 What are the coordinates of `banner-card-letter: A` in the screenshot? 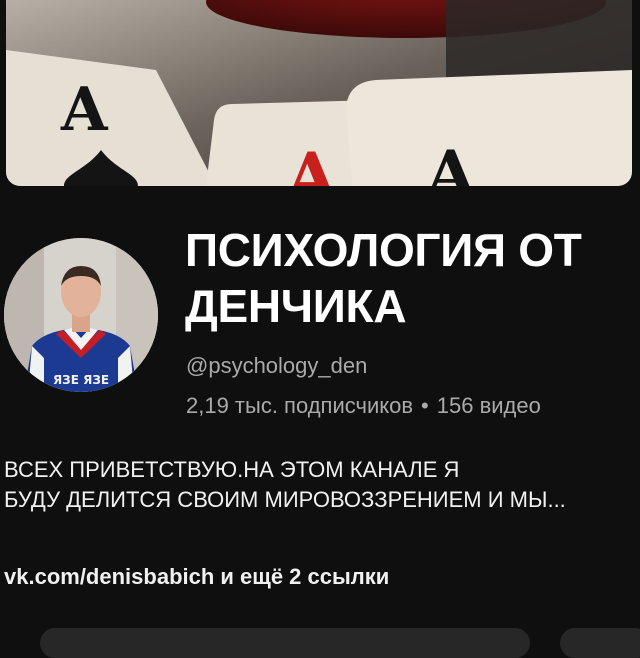 It's located at (84, 110).